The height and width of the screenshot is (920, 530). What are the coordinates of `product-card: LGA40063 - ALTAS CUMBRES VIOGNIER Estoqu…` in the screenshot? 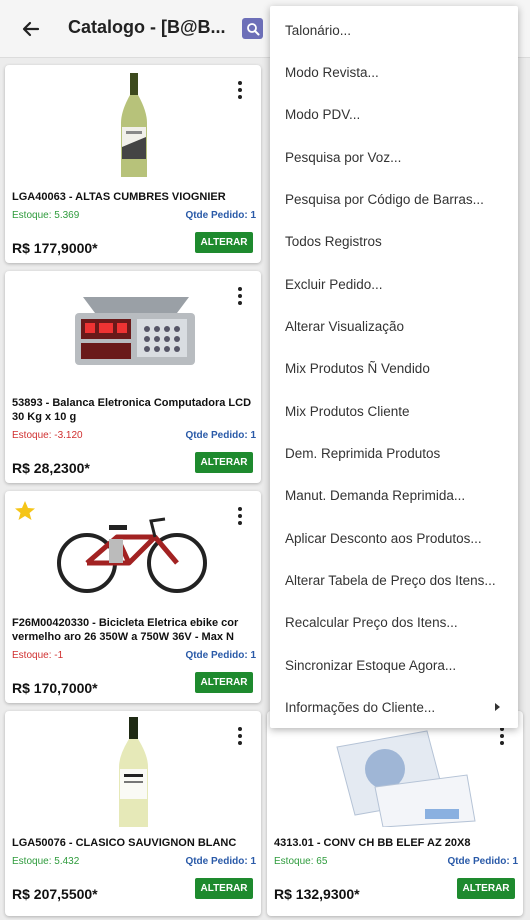 It's located at (133, 164).